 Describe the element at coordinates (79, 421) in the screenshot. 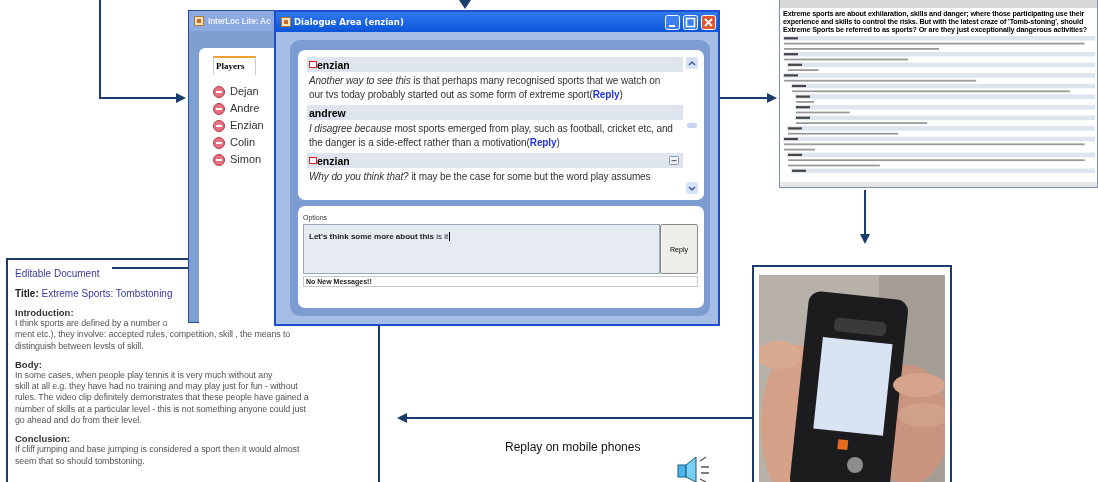

I see `text-line: go ahead and do from their level.` at that location.